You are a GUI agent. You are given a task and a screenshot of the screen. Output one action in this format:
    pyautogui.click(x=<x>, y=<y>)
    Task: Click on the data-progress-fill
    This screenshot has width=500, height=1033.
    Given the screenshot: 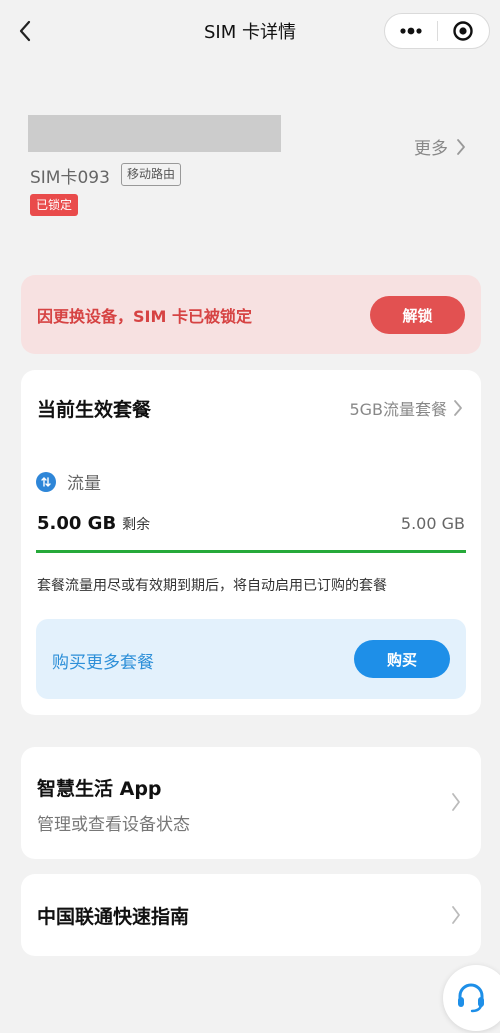 What is the action you would take?
    pyautogui.click(x=251, y=551)
    